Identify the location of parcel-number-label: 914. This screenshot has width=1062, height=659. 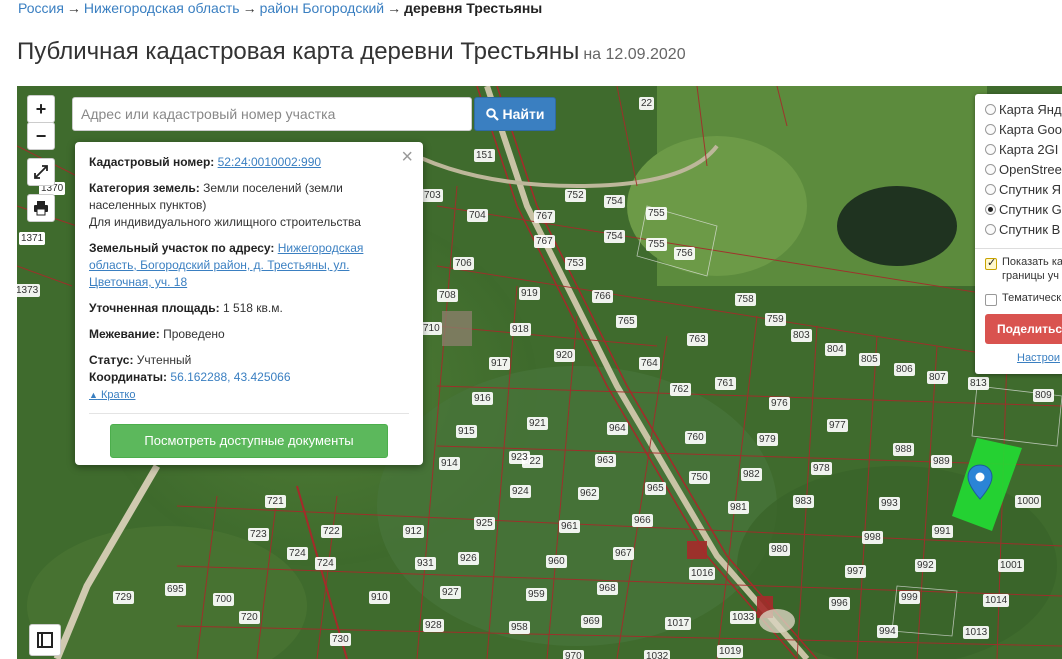
(449, 463).